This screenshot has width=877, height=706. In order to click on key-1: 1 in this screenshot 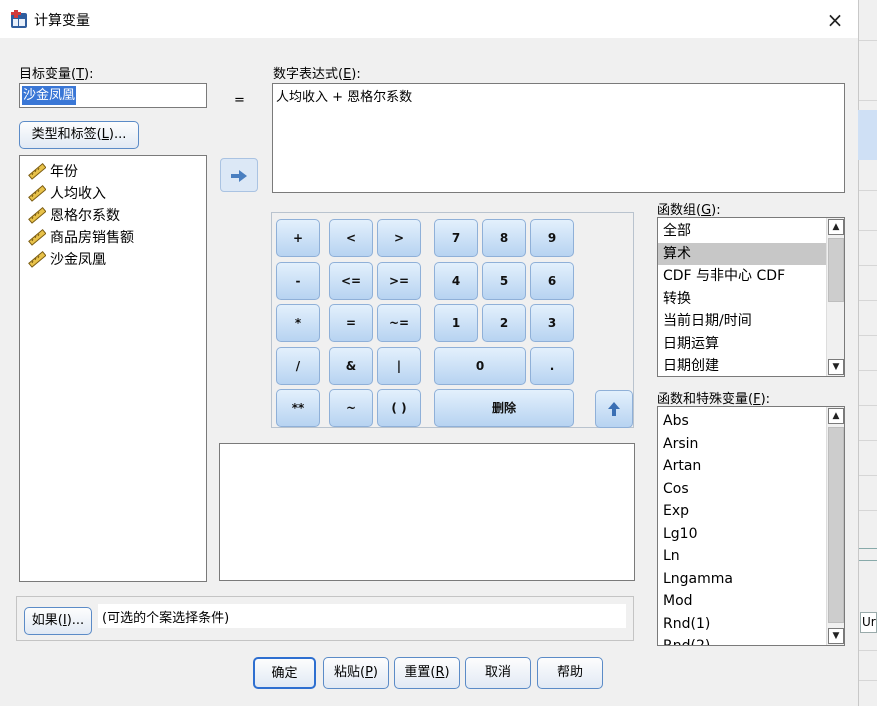, I will do `click(456, 323)`.